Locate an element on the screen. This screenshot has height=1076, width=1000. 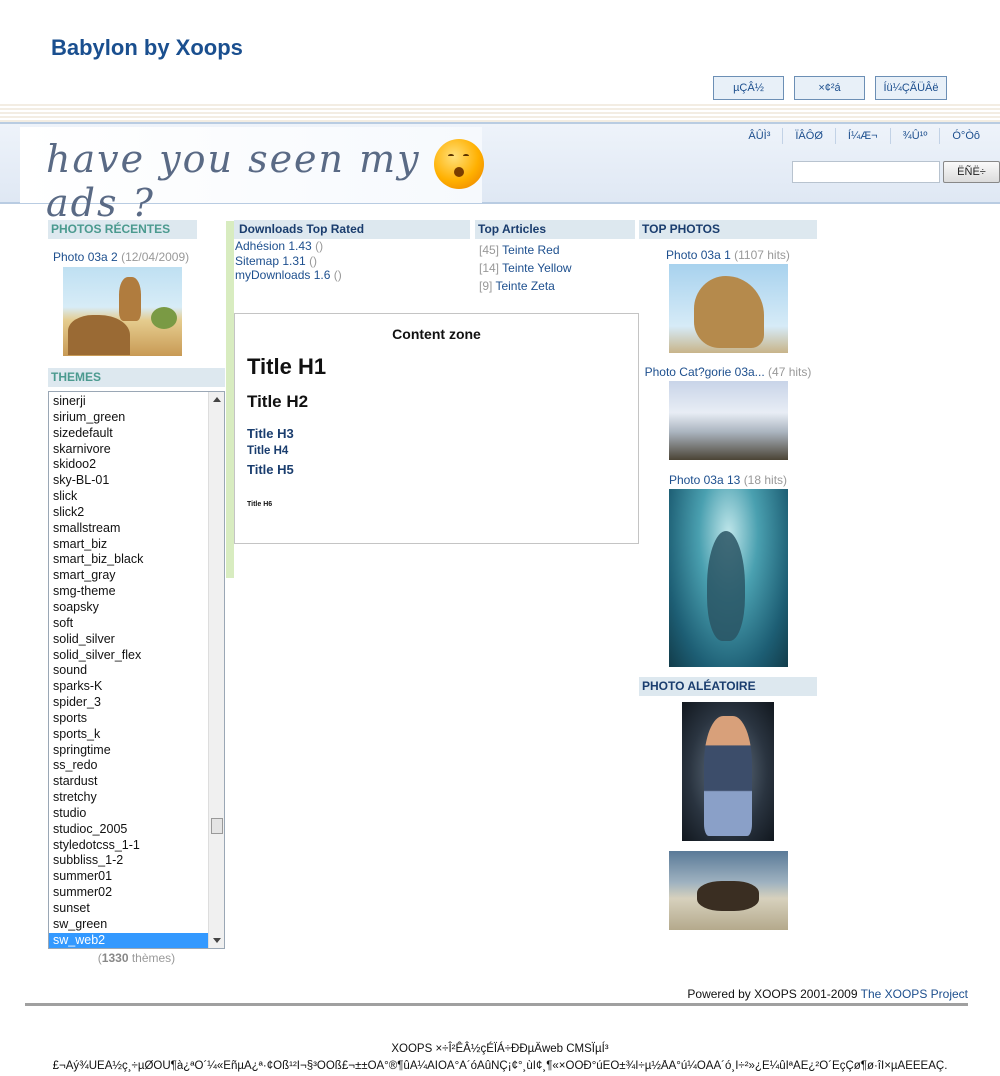
header-stripe is located at coordinates (500, 113).